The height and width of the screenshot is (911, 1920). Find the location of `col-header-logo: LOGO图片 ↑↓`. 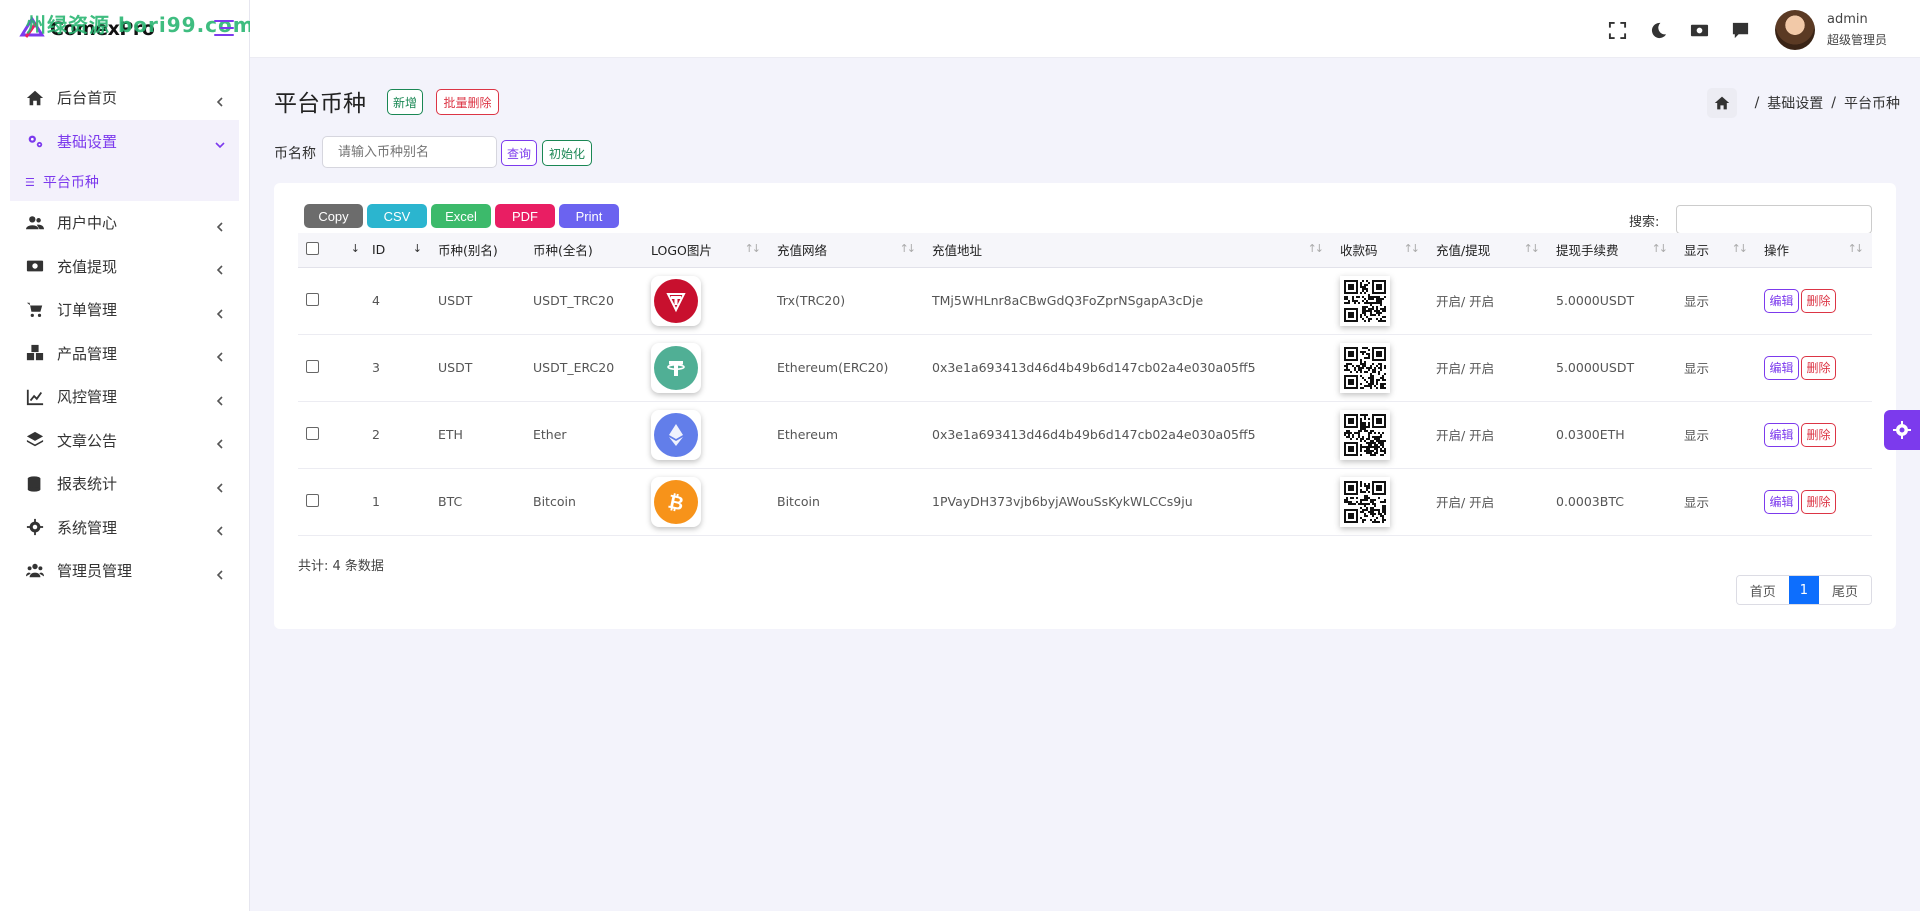

col-header-logo: LOGO图片 ↑↓ is located at coordinates (706, 250).